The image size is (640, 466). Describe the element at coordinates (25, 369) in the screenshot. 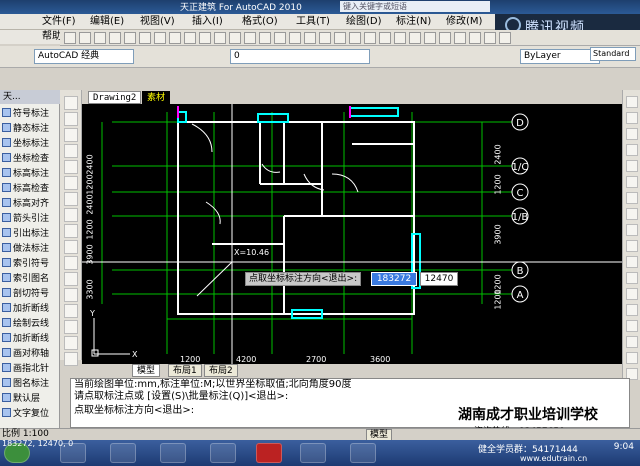

I see `panel-item-17: 画指北针` at that location.